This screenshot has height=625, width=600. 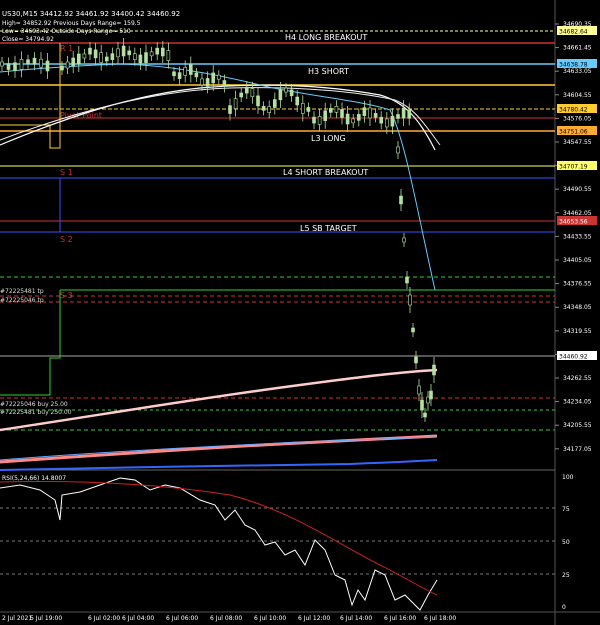 I want to click on price-tag: 34707.19, so click(x=577, y=166).